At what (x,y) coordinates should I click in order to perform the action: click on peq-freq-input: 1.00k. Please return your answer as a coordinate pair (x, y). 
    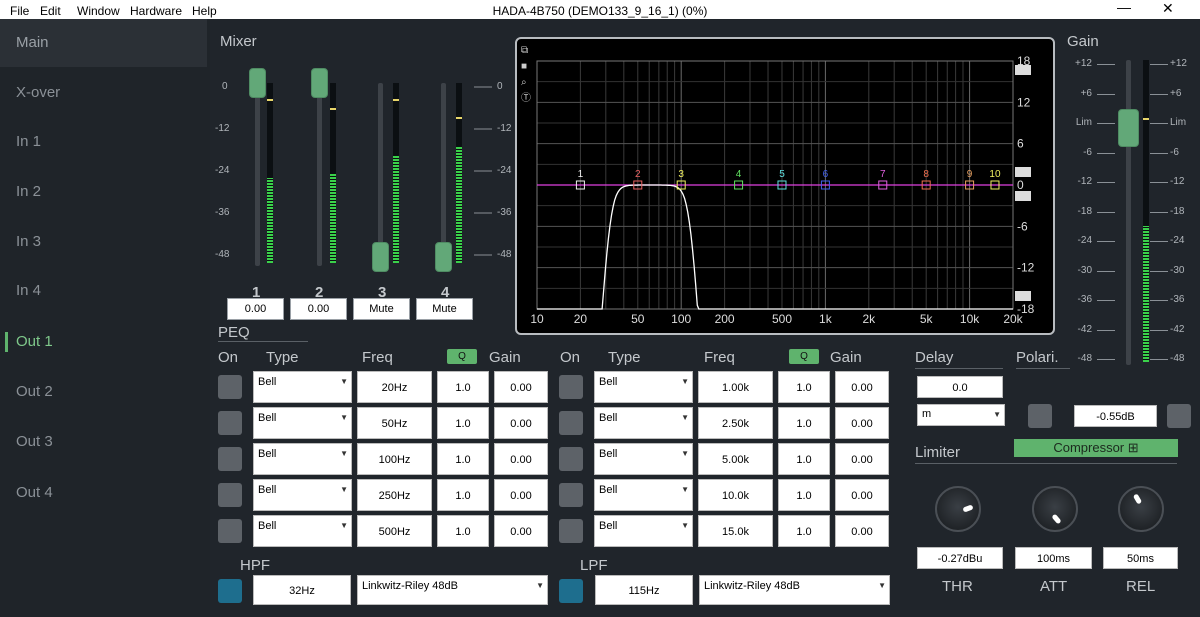
    Looking at the image, I should click on (735, 387).